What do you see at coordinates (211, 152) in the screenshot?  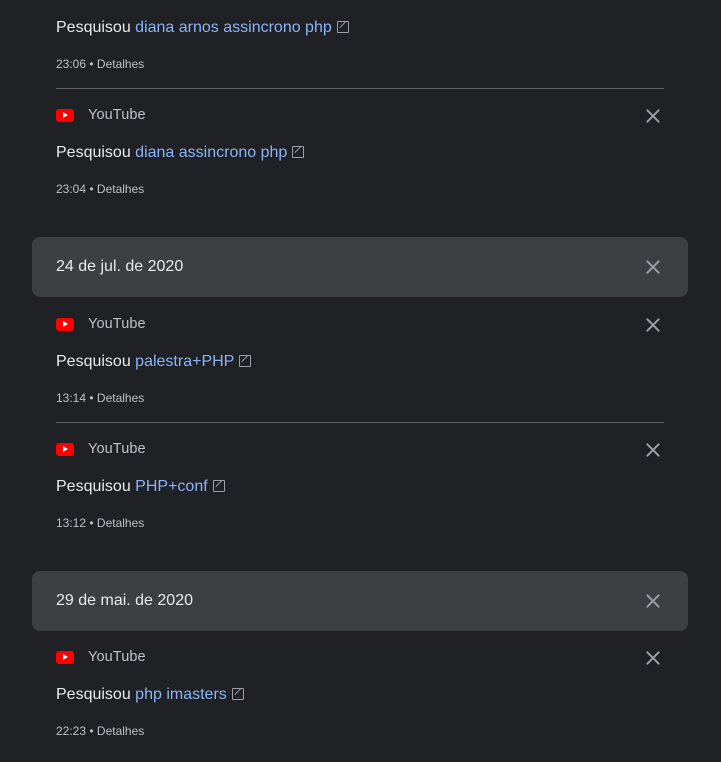 I see `search-query-link: diana assincrono php` at bounding box center [211, 152].